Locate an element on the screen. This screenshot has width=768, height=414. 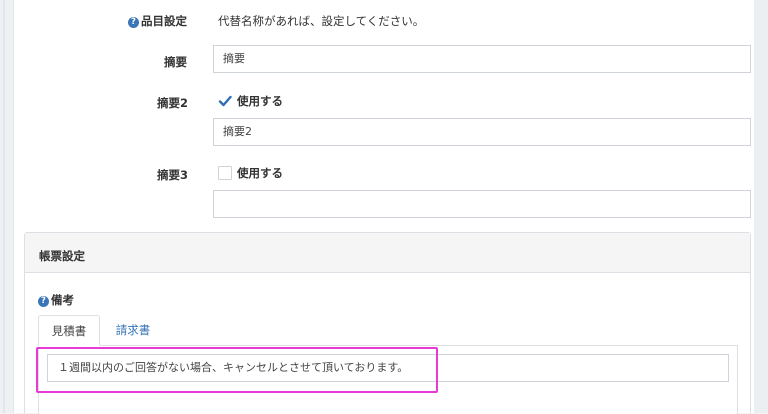
summary3-use-checkbox-row: 使用する is located at coordinates (250, 173).